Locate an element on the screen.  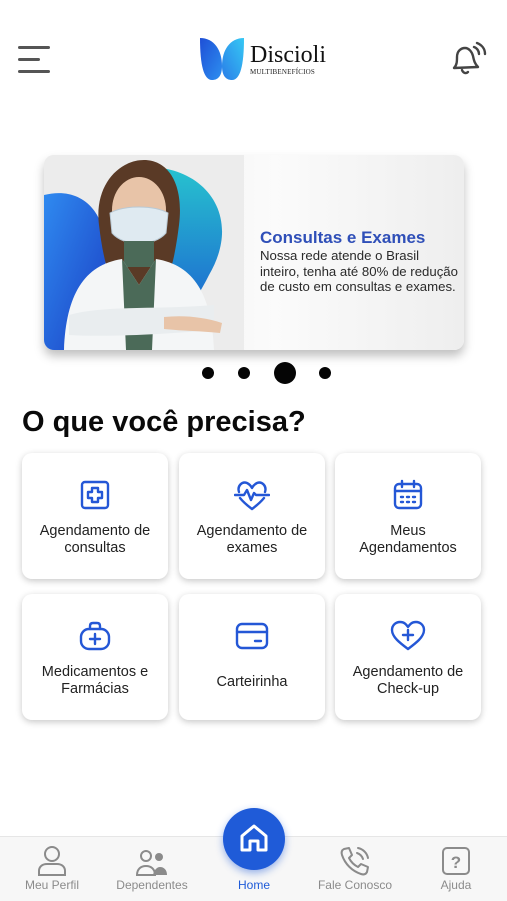
nav-item-profile: Meu Perfil is located at coordinates (52, 869).